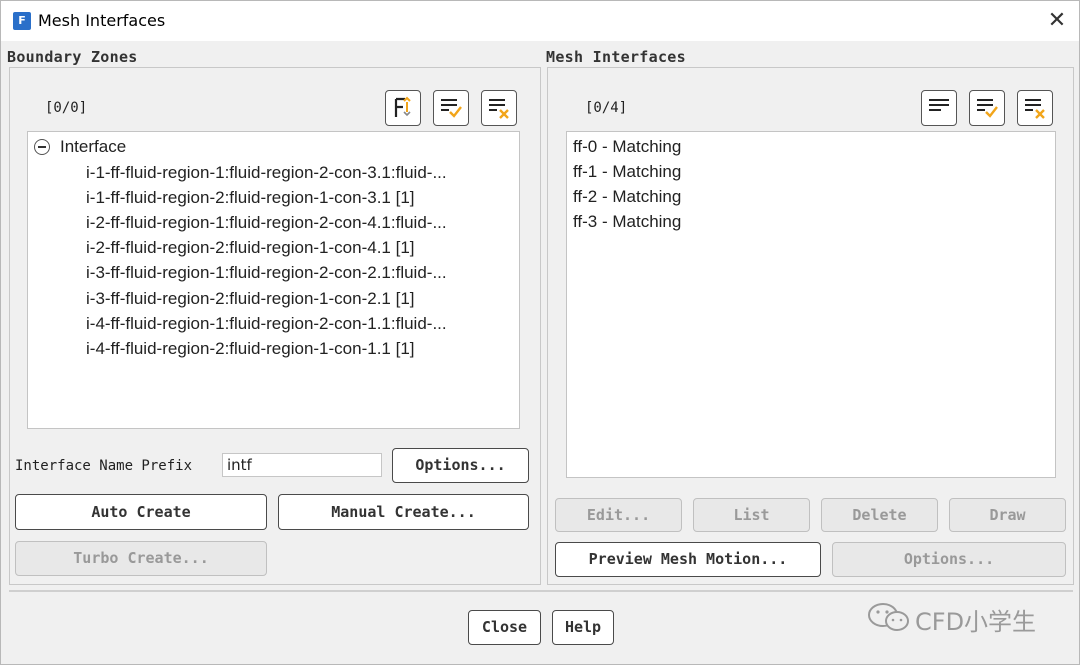 The image size is (1080, 665). What do you see at coordinates (302, 465) in the screenshot?
I see `interface-name-prefix-input` at bounding box center [302, 465].